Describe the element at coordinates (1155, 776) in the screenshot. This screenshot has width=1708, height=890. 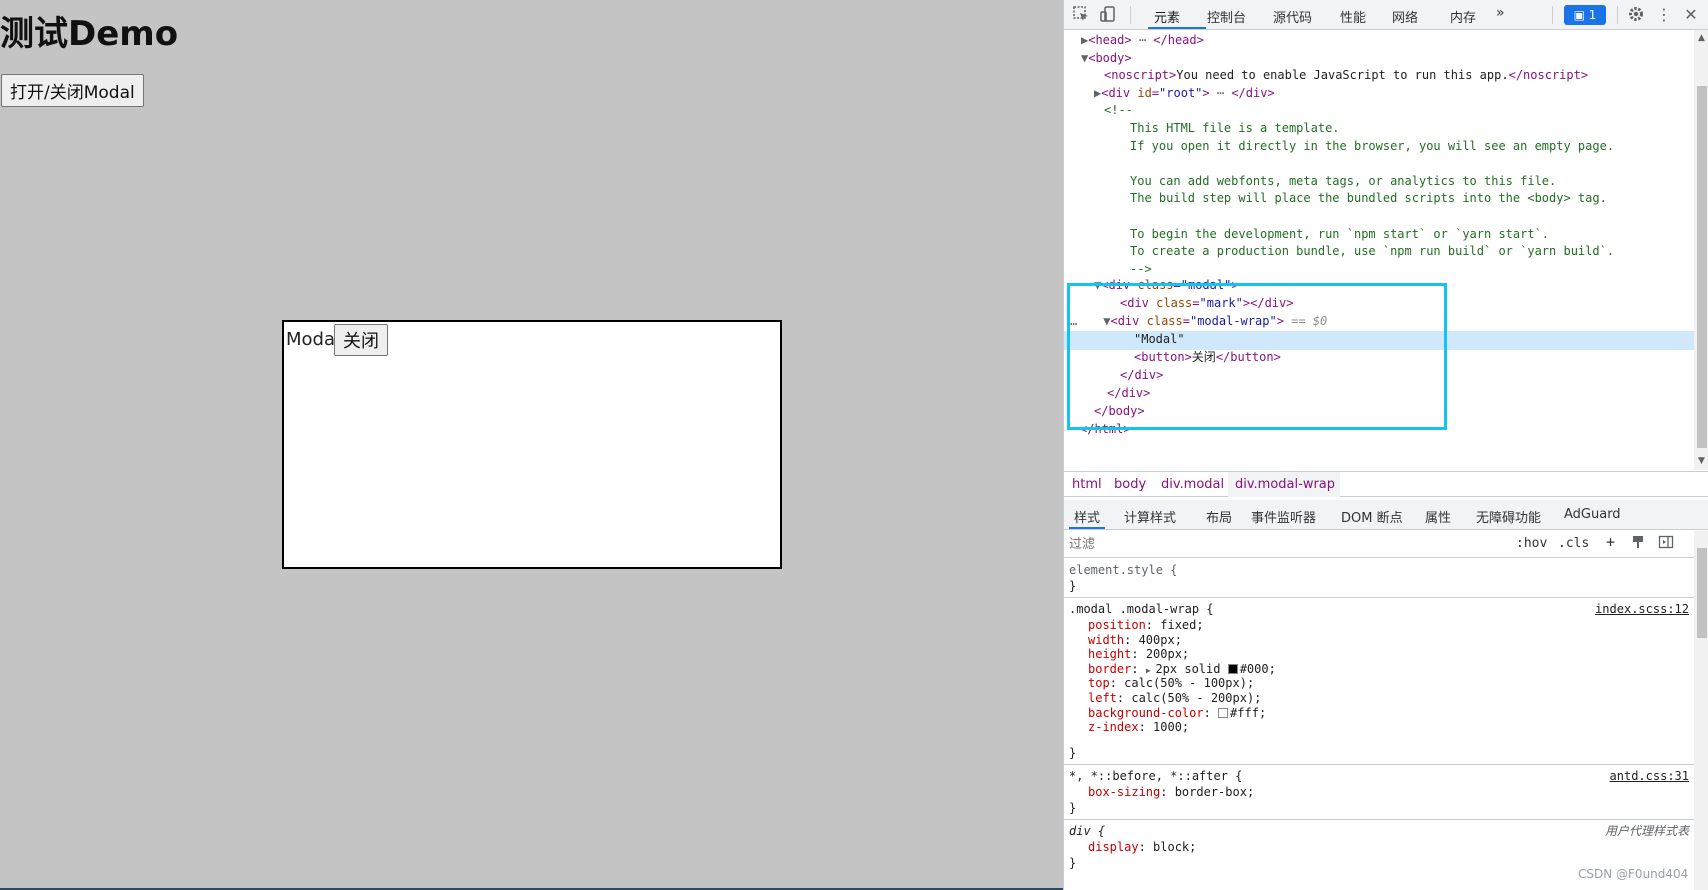
I see `rule2-selector: *, *::before, *::after {` at that location.